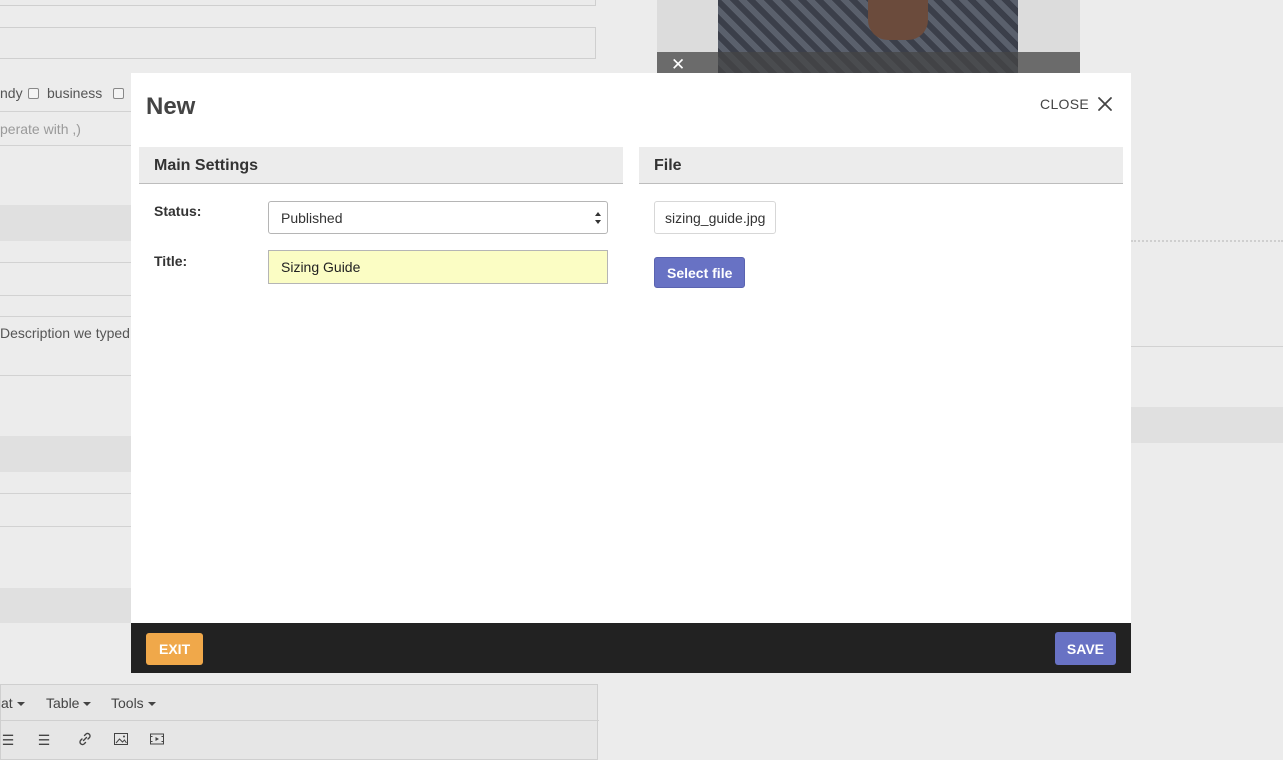 The image size is (1283, 760). Describe the element at coordinates (598, 218) in the screenshot. I see `select-arrows-icon` at that location.